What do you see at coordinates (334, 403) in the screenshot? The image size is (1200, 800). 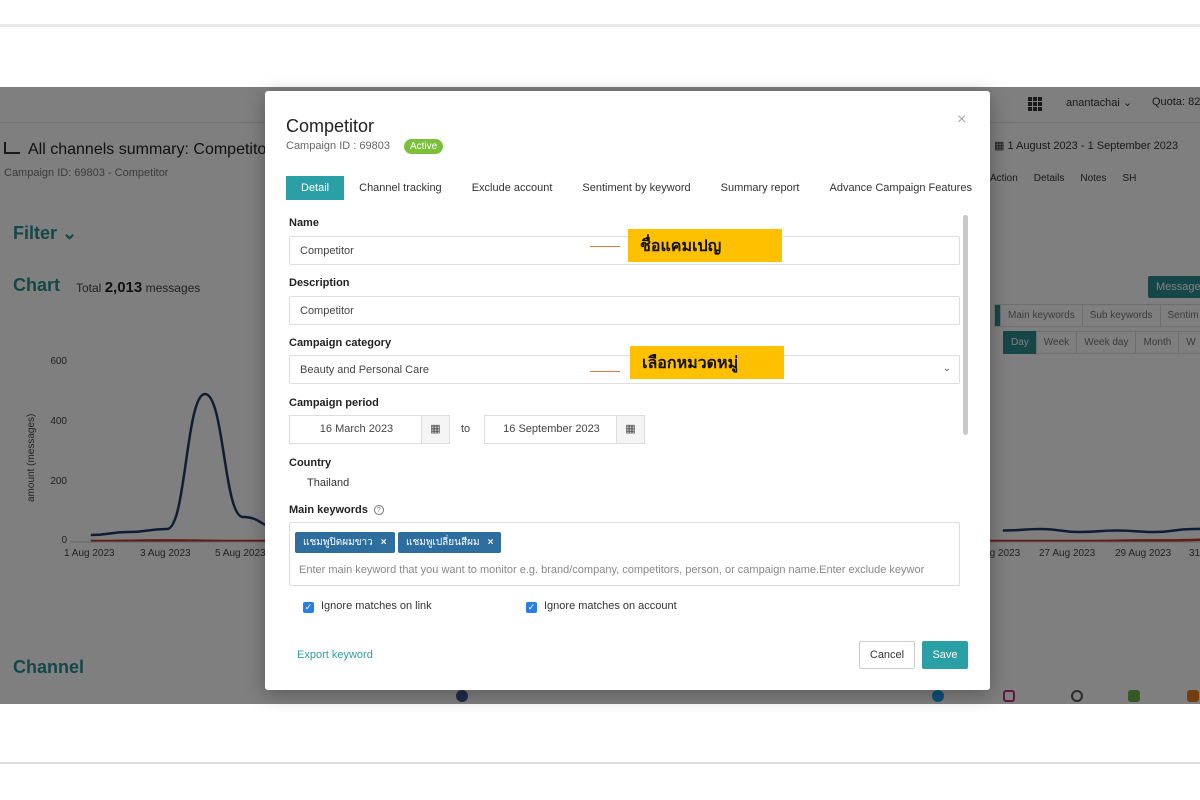 I see `period-label: Campaign period` at bounding box center [334, 403].